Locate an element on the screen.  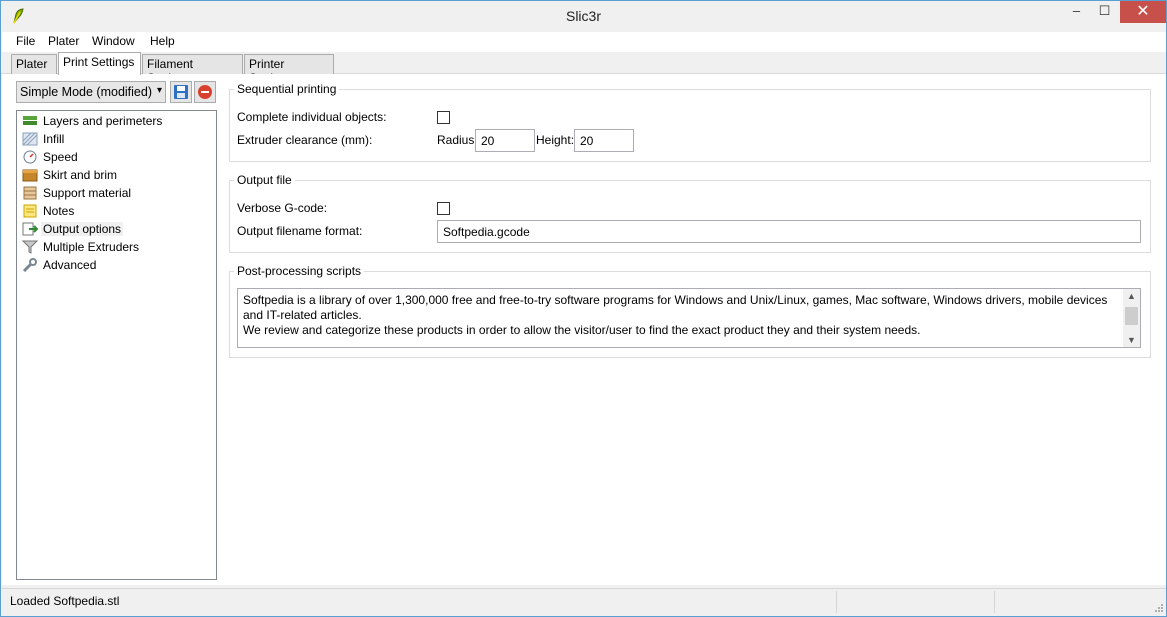
tree-item-speed: Speed is located at coordinates (117, 157).